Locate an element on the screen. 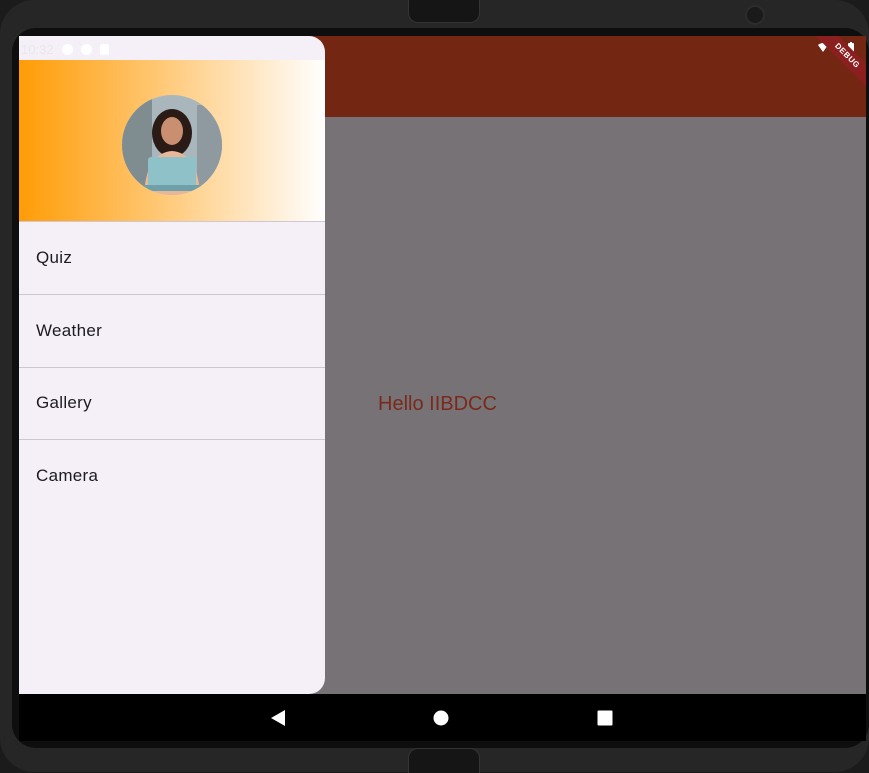 The height and width of the screenshot is (773, 869). drawer-item-label: Quiz is located at coordinates (54, 257).